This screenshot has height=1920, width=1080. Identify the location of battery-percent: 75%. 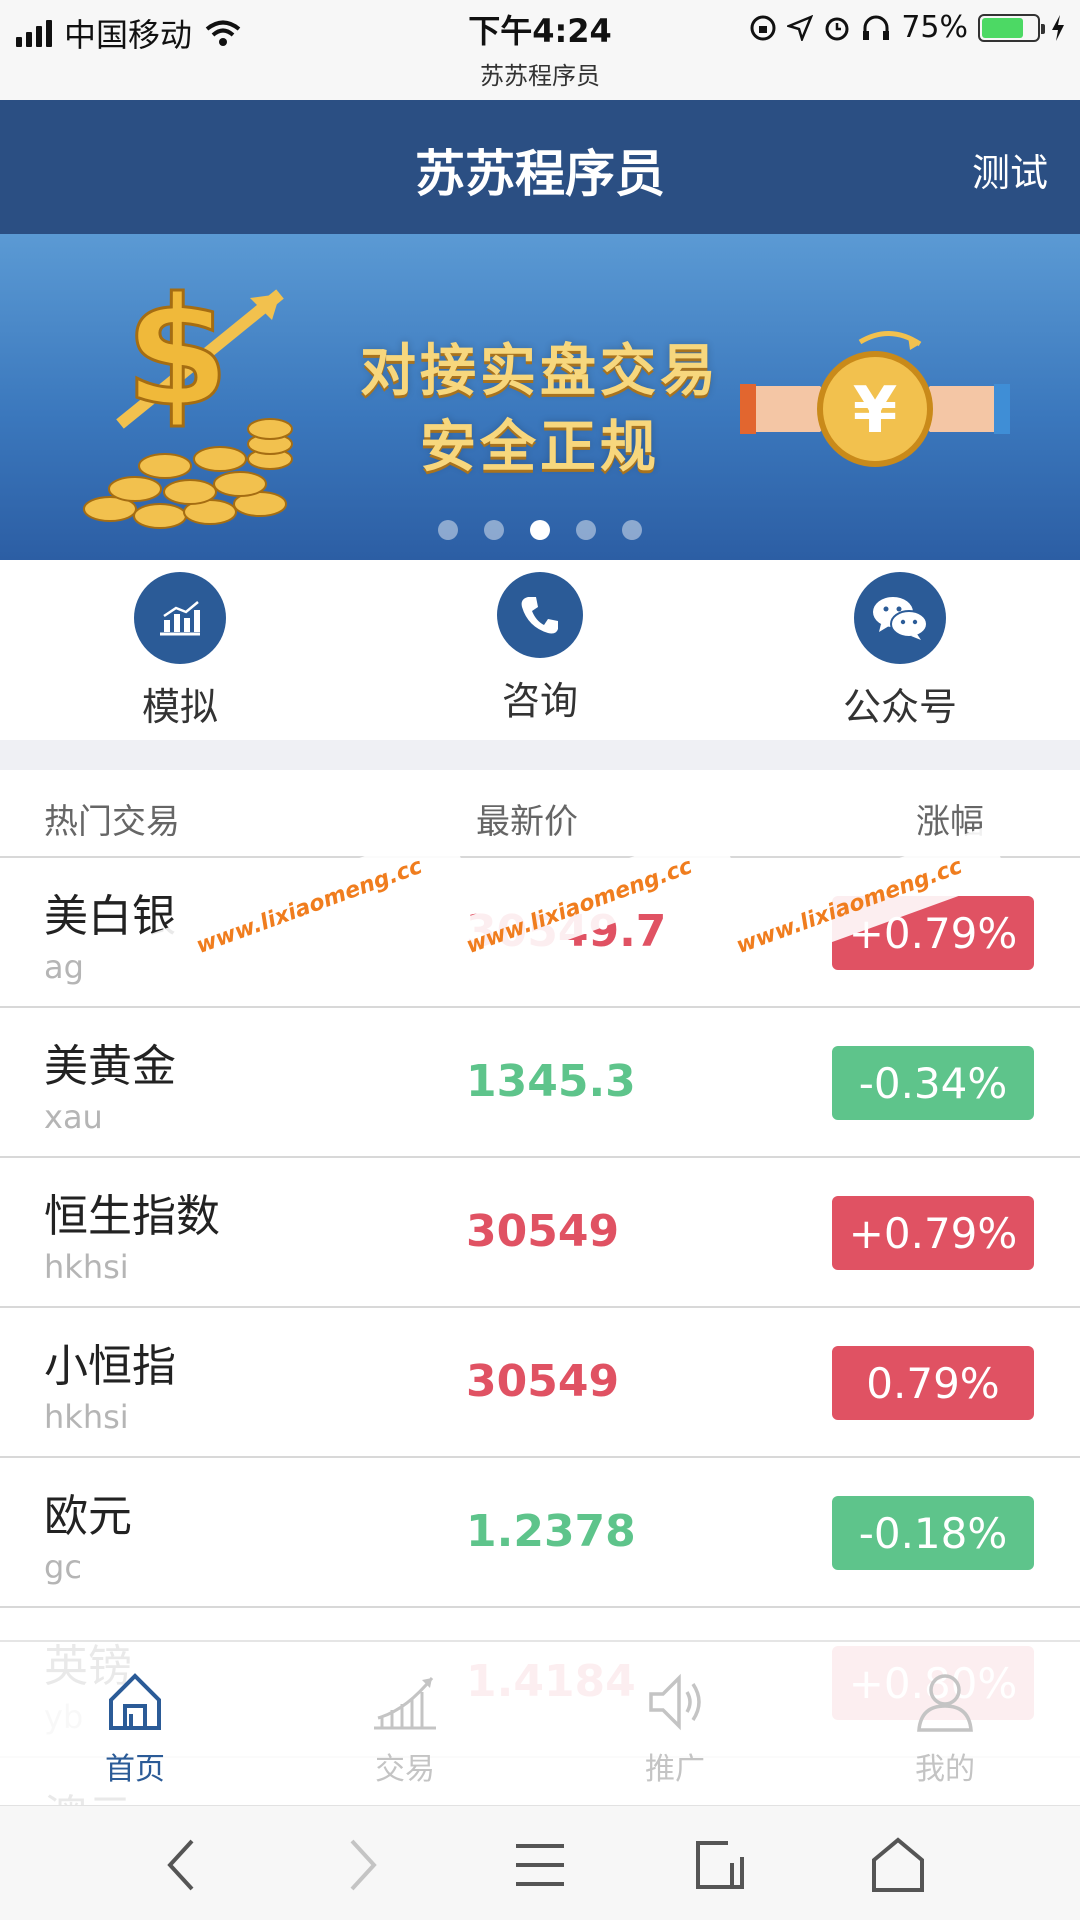
(934, 27).